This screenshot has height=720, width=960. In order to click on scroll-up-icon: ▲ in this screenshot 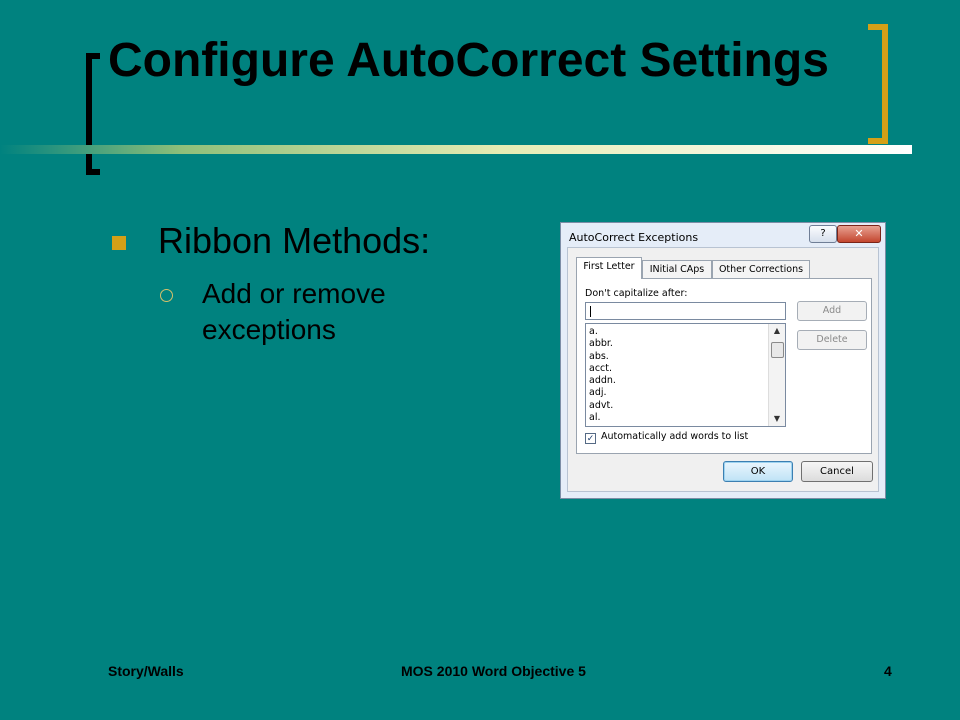, I will do `click(777, 331)`.